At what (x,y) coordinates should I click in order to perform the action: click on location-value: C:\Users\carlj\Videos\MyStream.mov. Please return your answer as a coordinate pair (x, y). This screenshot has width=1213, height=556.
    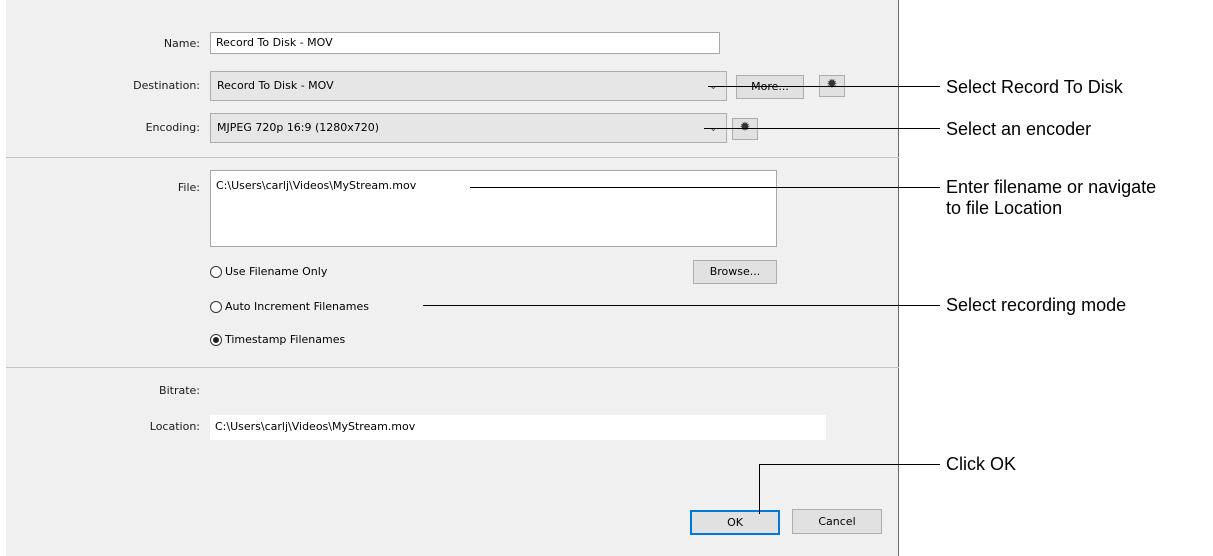
    Looking at the image, I should click on (518, 427).